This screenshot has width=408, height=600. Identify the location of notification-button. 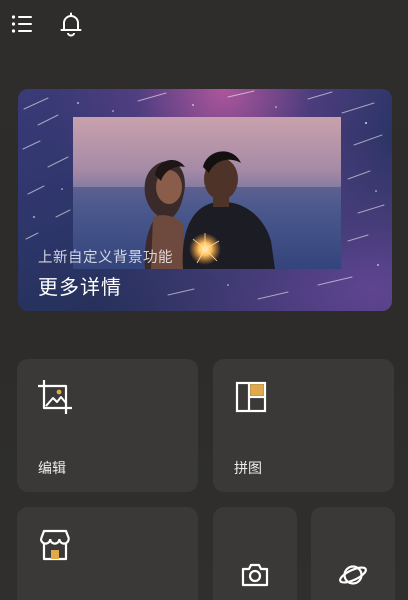
(71, 24).